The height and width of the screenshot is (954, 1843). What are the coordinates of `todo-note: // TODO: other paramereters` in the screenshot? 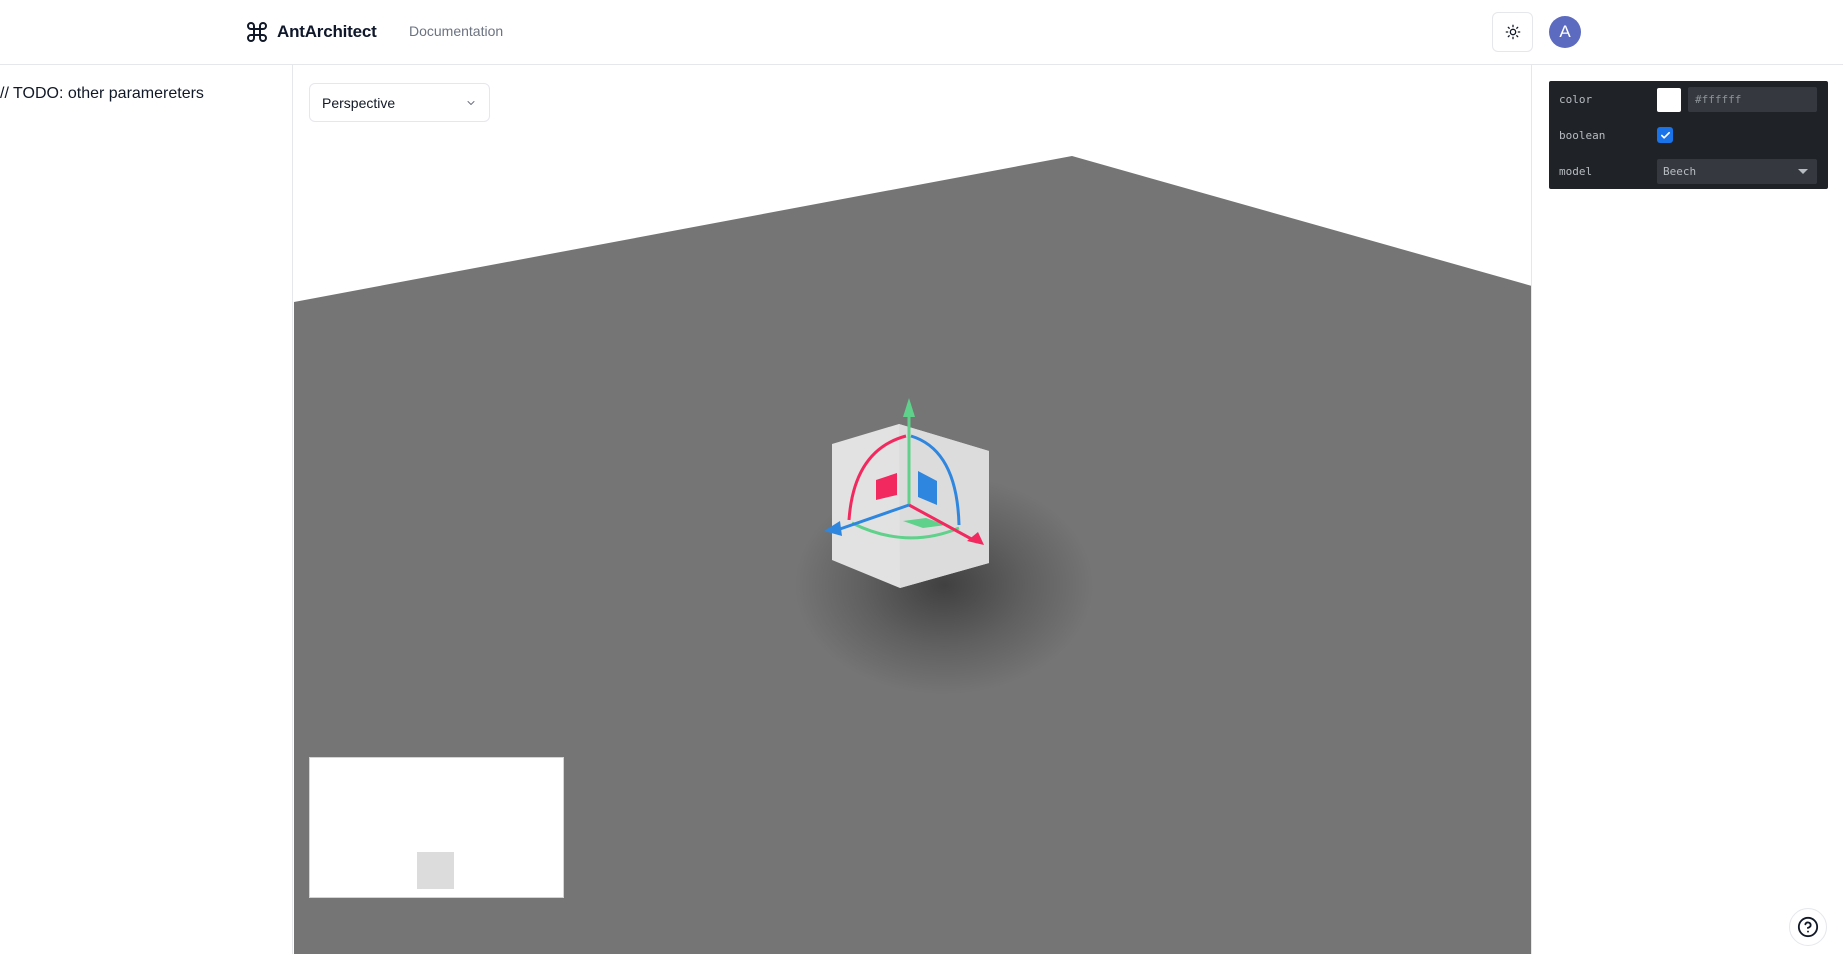 It's located at (102, 93).